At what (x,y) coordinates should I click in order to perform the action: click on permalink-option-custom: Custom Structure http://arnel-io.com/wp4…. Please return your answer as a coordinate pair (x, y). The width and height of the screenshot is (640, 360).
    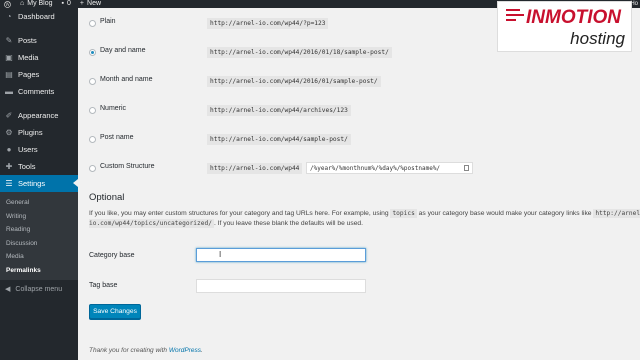
    Looking at the image, I should click on (281, 168).